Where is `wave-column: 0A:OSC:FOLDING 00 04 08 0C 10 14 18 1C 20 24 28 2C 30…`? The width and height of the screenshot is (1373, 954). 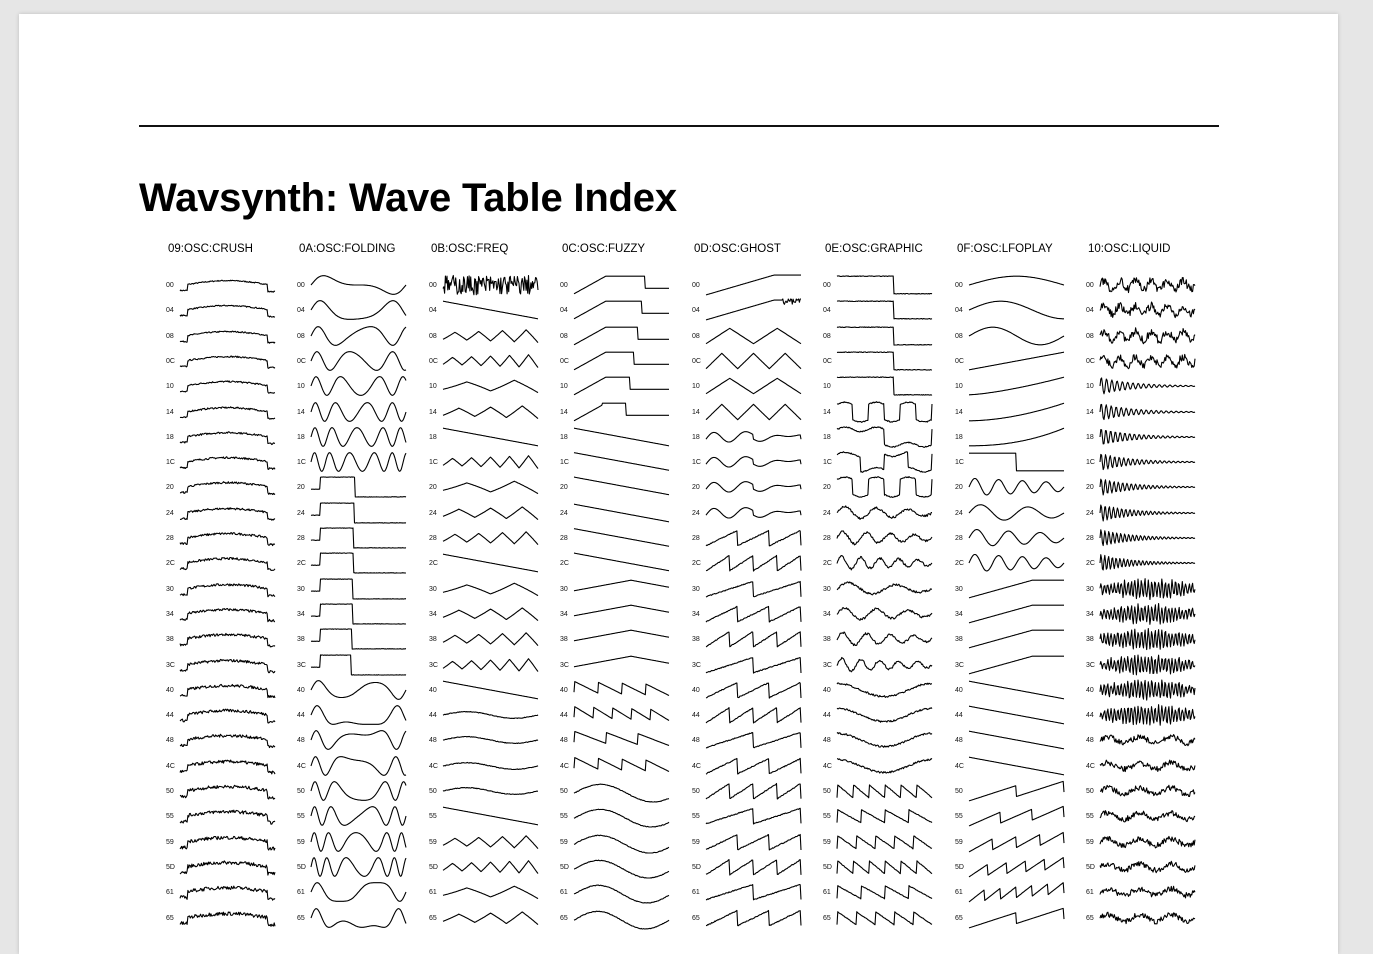
wave-column: 0A:OSC:FOLDING 00 04 08 0C 10 14 18 1C 20 24 28 2C 30… is located at coordinates (363, 484).